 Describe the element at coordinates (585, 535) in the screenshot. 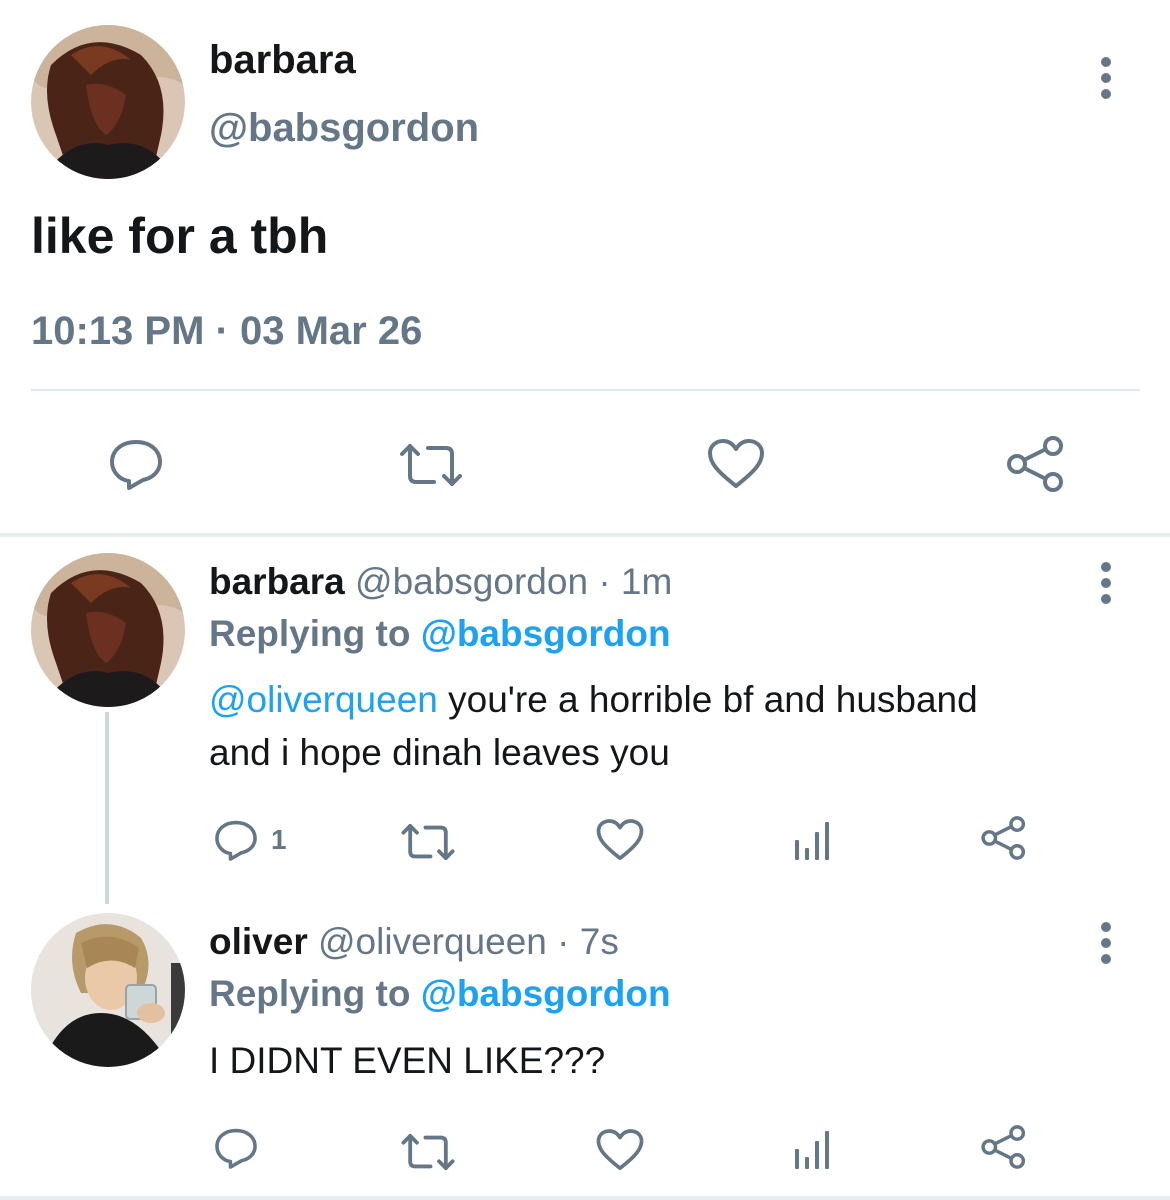

I see `section-divider` at that location.